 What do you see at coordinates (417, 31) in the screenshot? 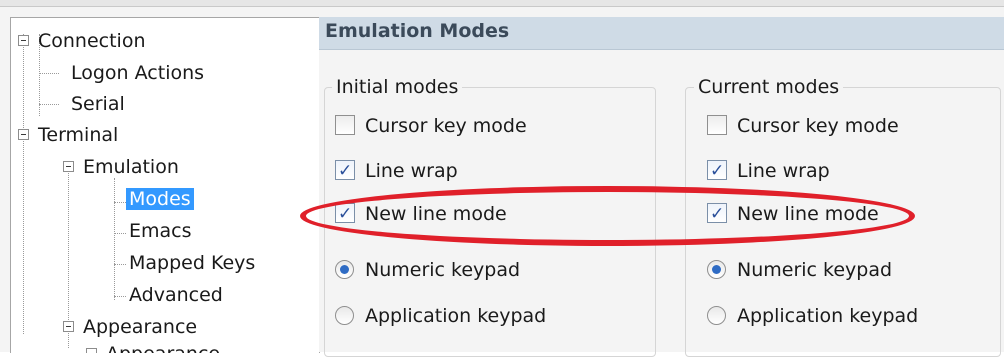
I see `panel-title: Emulation Modes` at bounding box center [417, 31].